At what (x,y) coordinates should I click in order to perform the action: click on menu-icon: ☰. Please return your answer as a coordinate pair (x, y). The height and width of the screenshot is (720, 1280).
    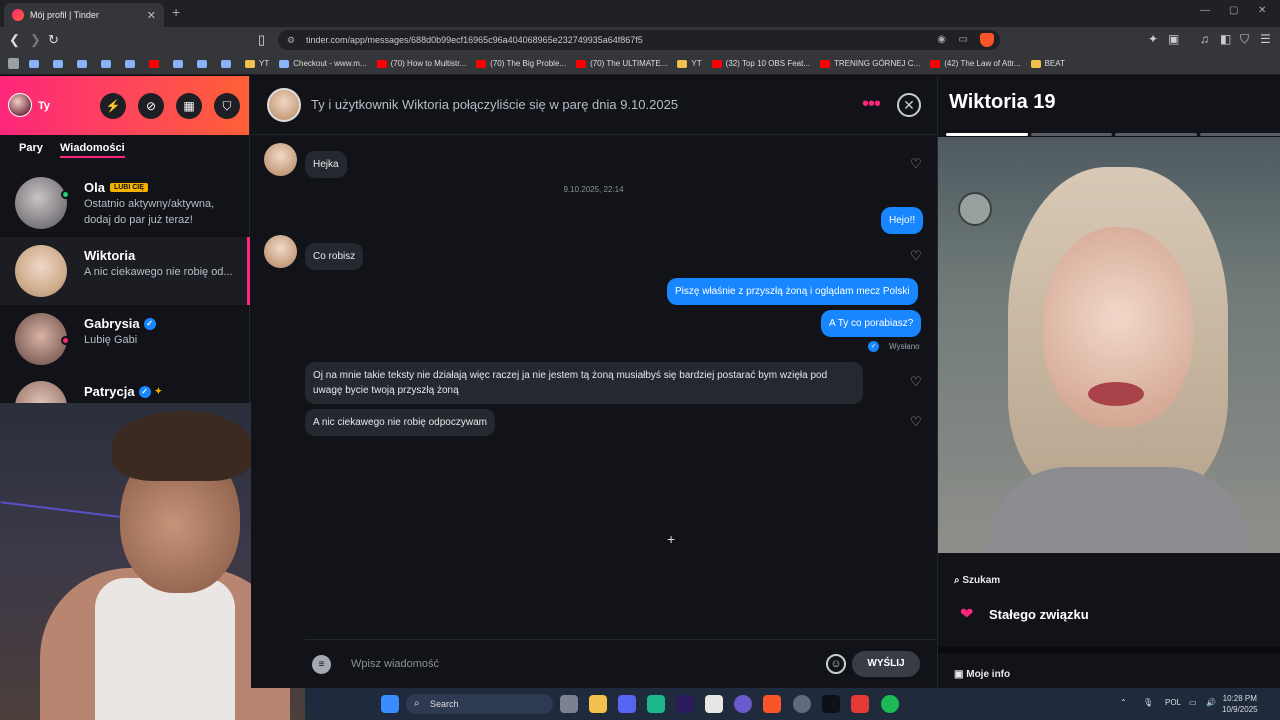
    Looking at the image, I should click on (1265, 39).